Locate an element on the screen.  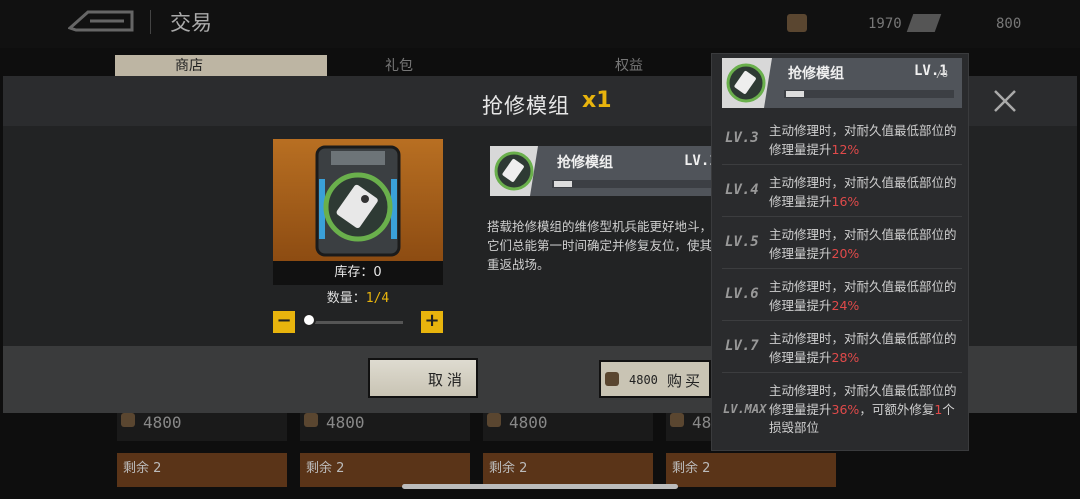
item-image is located at coordinates (358, 200).